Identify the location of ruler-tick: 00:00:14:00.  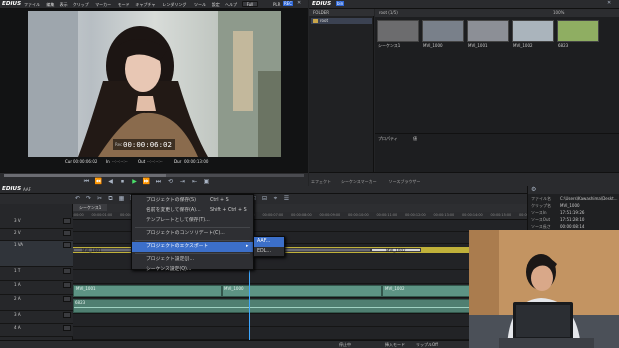
(472, 215).